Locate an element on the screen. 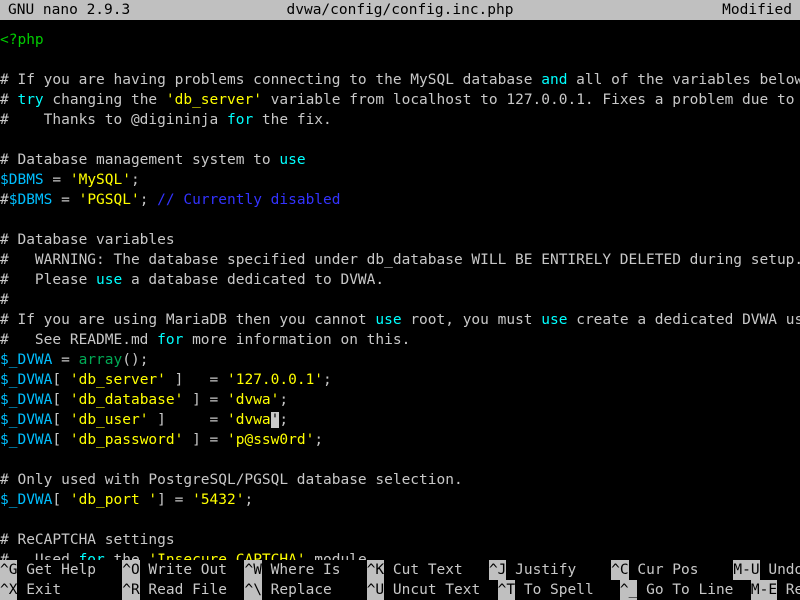  shortcut-key-badge: ^T is located at coordinates (506, 590).